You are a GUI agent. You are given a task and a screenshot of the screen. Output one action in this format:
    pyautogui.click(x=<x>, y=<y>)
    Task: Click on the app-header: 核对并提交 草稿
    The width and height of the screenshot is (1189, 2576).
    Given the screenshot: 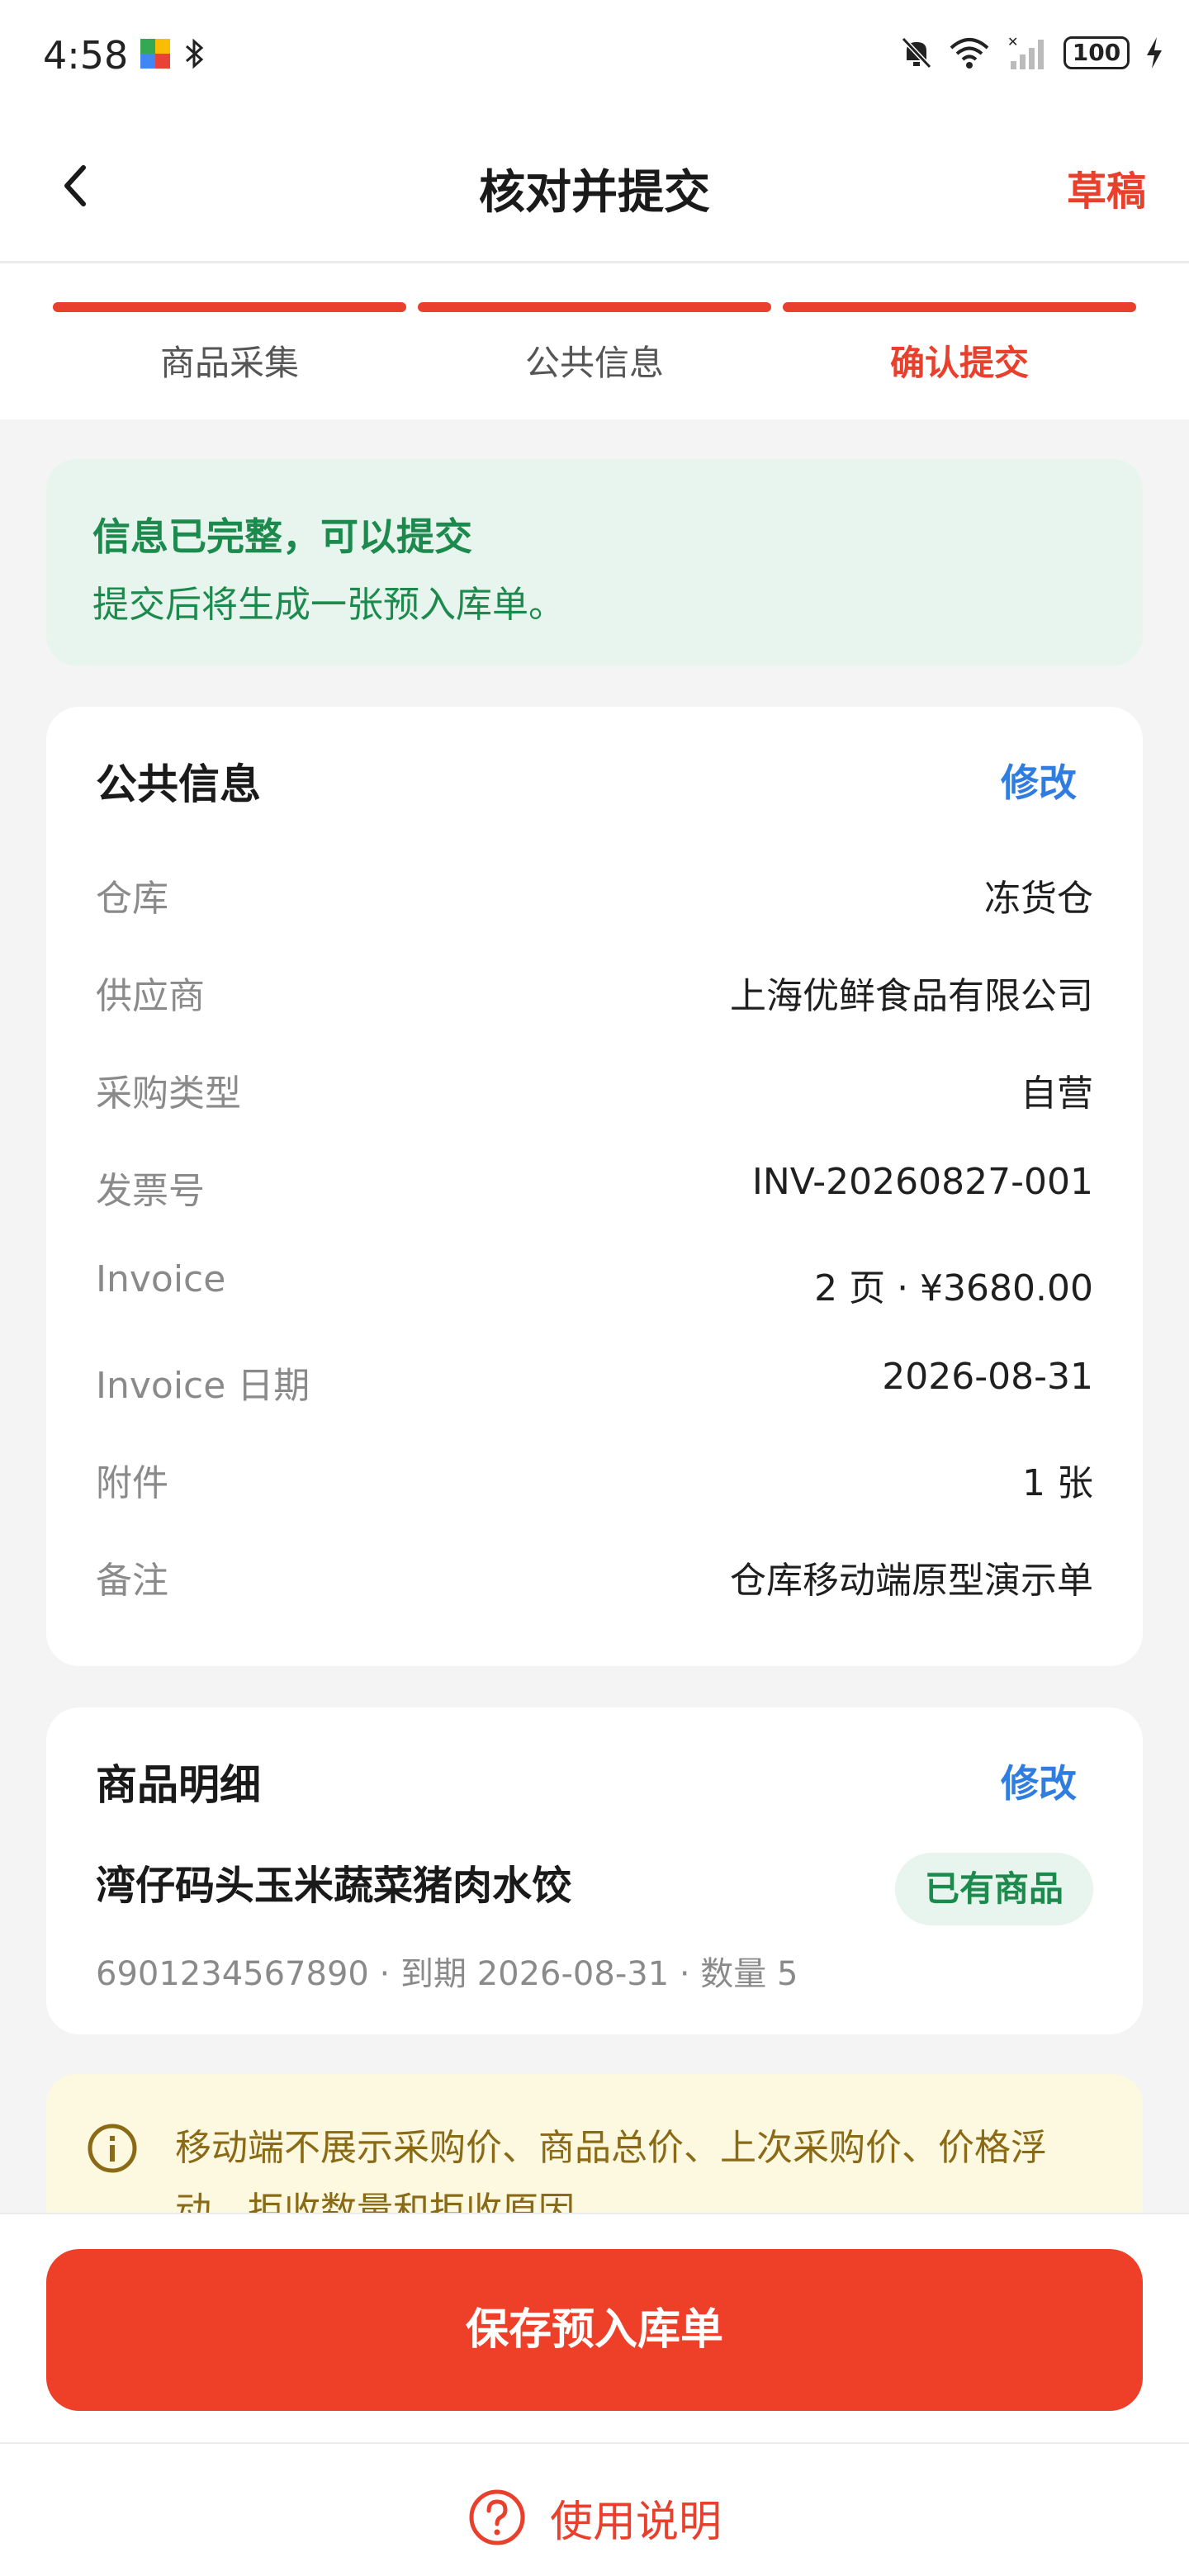 What is the action you would take?
    pyautogui.click(x=594, y=186)
    